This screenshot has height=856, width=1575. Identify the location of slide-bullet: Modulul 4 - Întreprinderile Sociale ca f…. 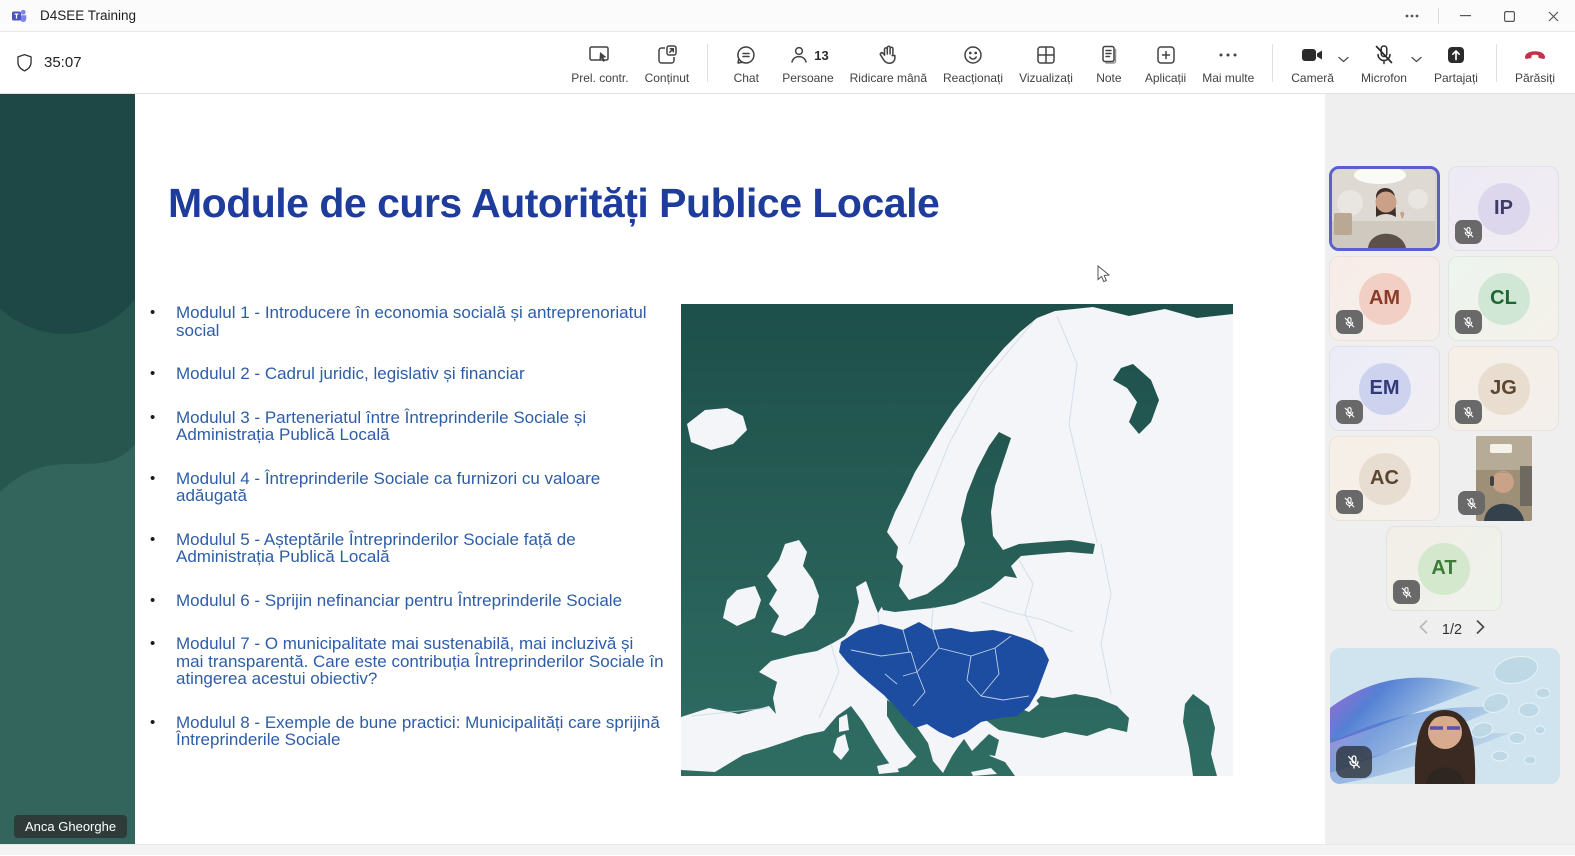
(406, 487).